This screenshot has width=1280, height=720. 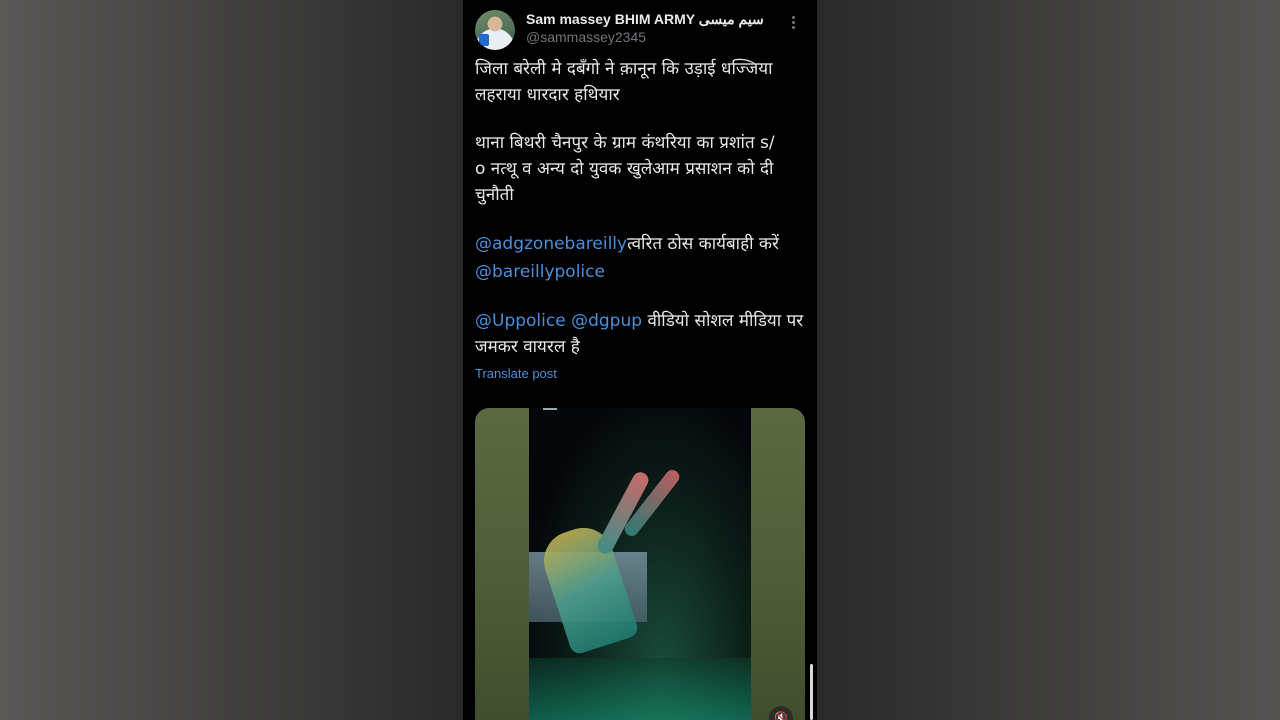 I want to click on text-line: चुनौती, so click(x=494, y=195).